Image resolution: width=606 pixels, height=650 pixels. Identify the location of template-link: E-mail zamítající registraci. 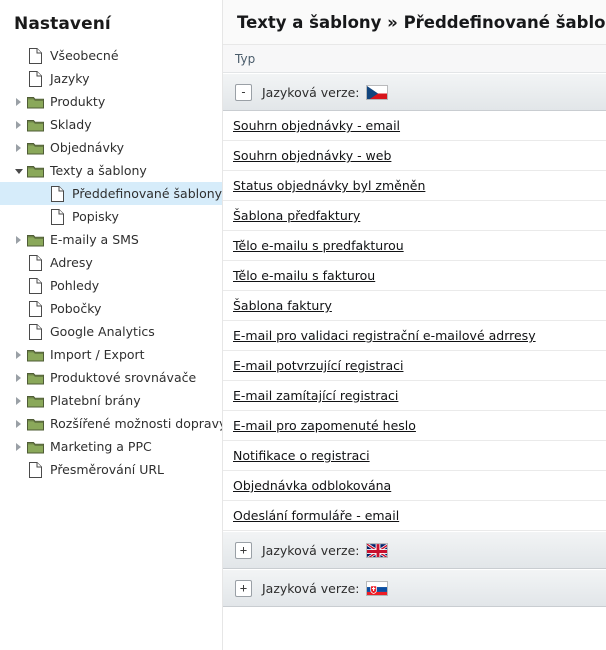
(315, 395).